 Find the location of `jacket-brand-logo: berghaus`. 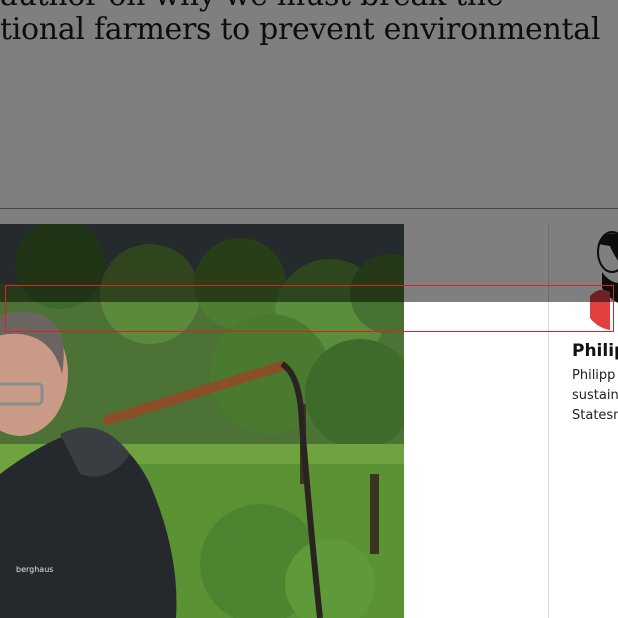

jacket-brand-logo: berghaus is located at coordinates (34, 569).